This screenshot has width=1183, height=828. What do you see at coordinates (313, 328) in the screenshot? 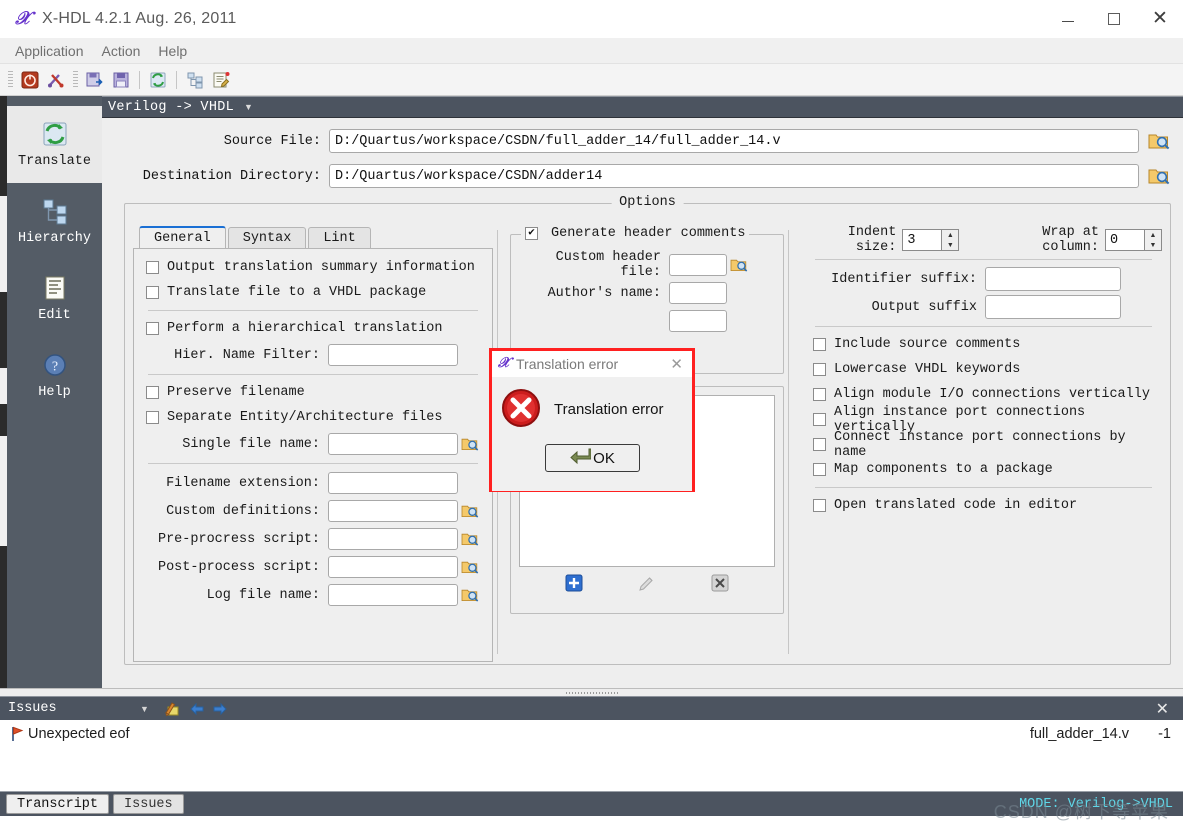
I see `checkbox-hierarchical-translation: Perform a hierarchical translation` at bounding box center [313, 328].